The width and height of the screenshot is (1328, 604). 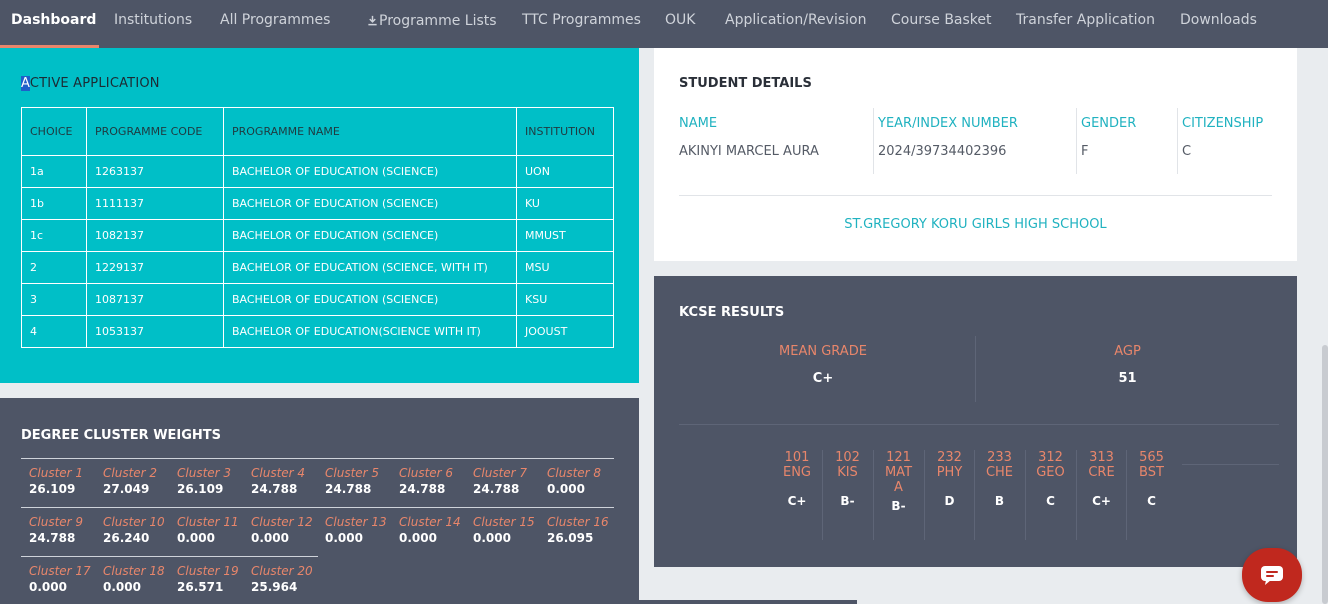 I want to click on cluster-value: 25.964, so click(x=274, y=587).